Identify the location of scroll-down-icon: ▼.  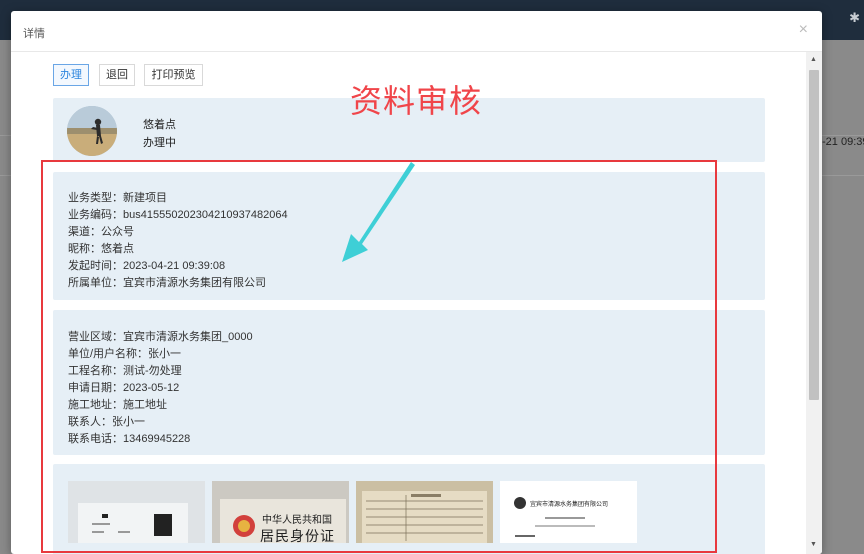
(813, 544).